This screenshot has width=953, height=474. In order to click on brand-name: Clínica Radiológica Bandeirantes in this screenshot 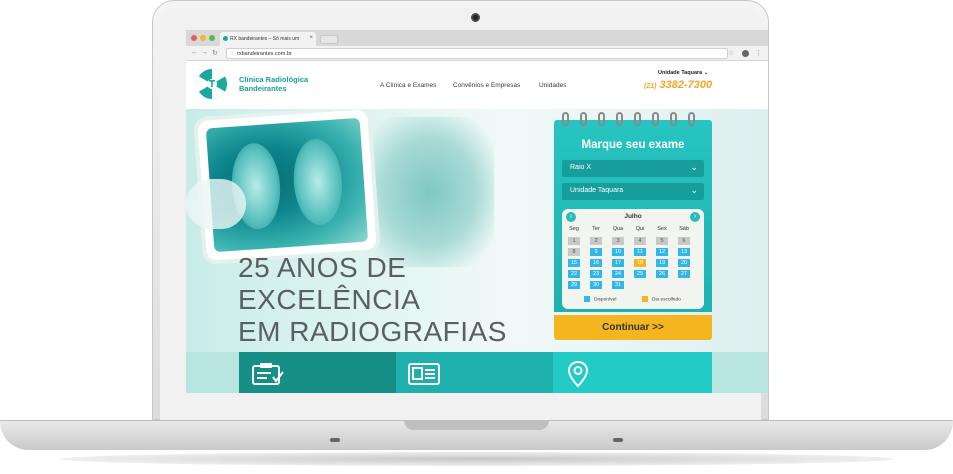, I will do `click(273, 84)`.